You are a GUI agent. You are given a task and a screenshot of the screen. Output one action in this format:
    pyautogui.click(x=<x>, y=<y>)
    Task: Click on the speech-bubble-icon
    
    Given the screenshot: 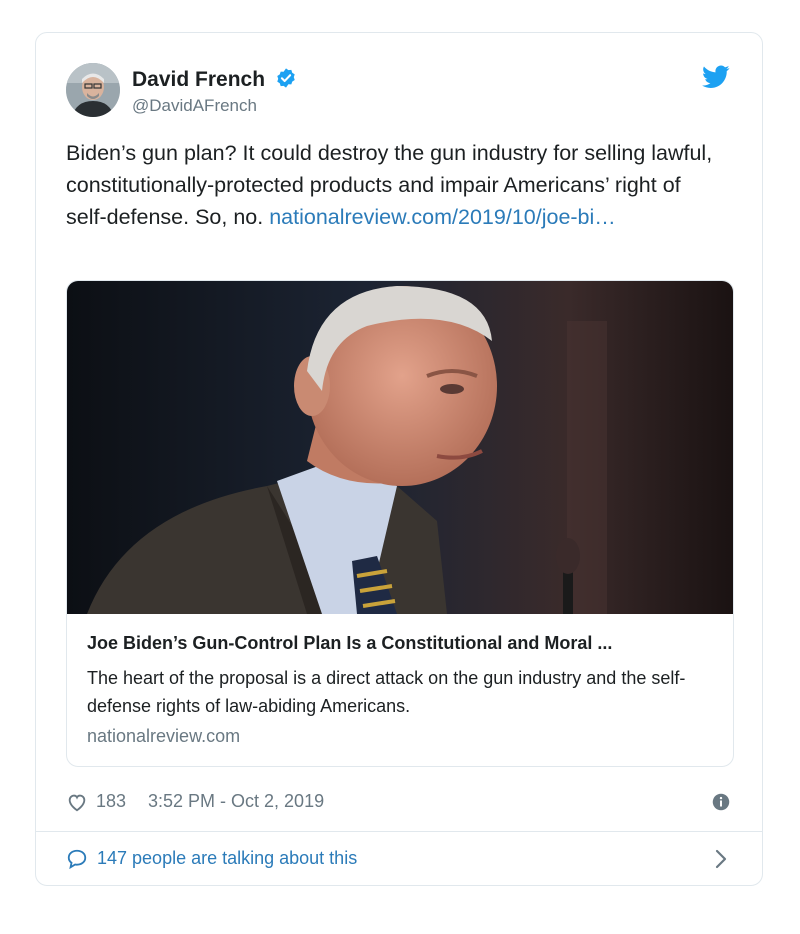 What is the action you would take?
    pyautogui.click(x=77, y=859)
    